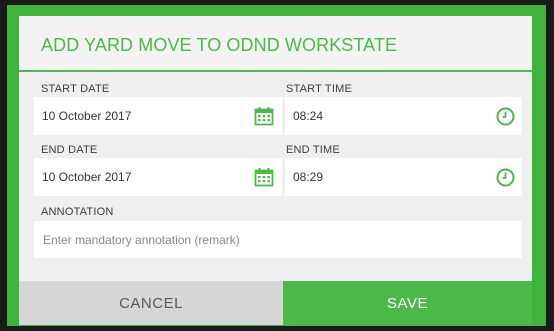 The height and width of the screenshot is (331, 554). What do you see at coordinates (77, 212) in the screenshot?
I see `annotation-label: ANNOTATION` at bounding box center [77, 212].